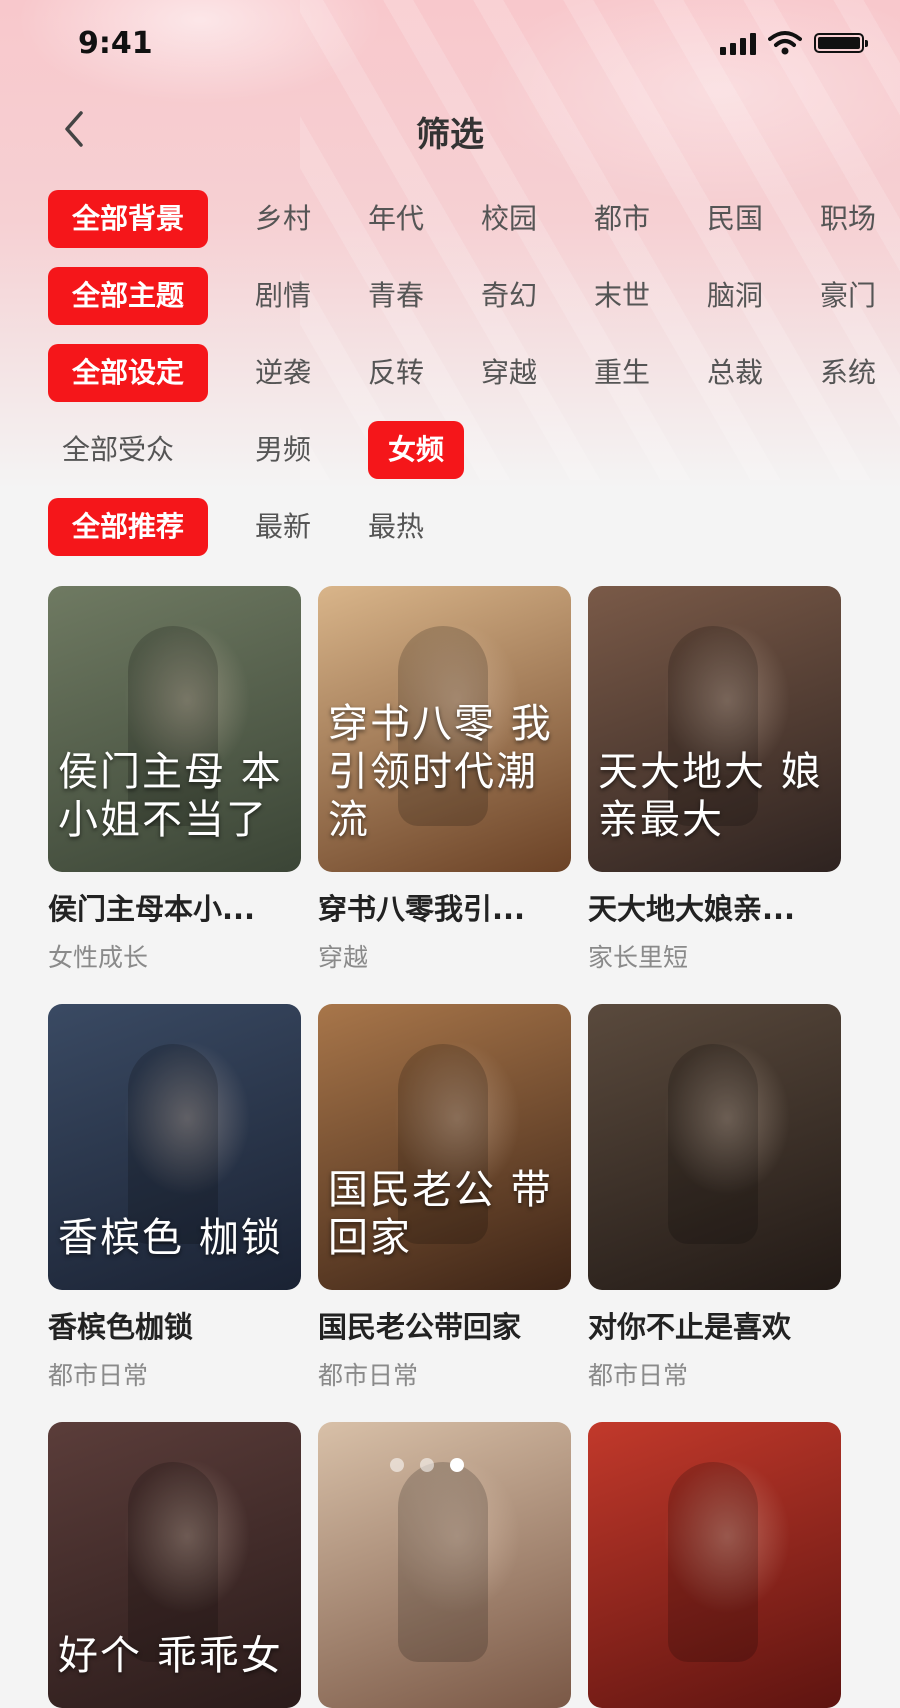 This screenshot has height=1708, width=900. I want to click on drama-card: 国民老公 带回家国民老公带回家都市日常, so click(444, 1198).